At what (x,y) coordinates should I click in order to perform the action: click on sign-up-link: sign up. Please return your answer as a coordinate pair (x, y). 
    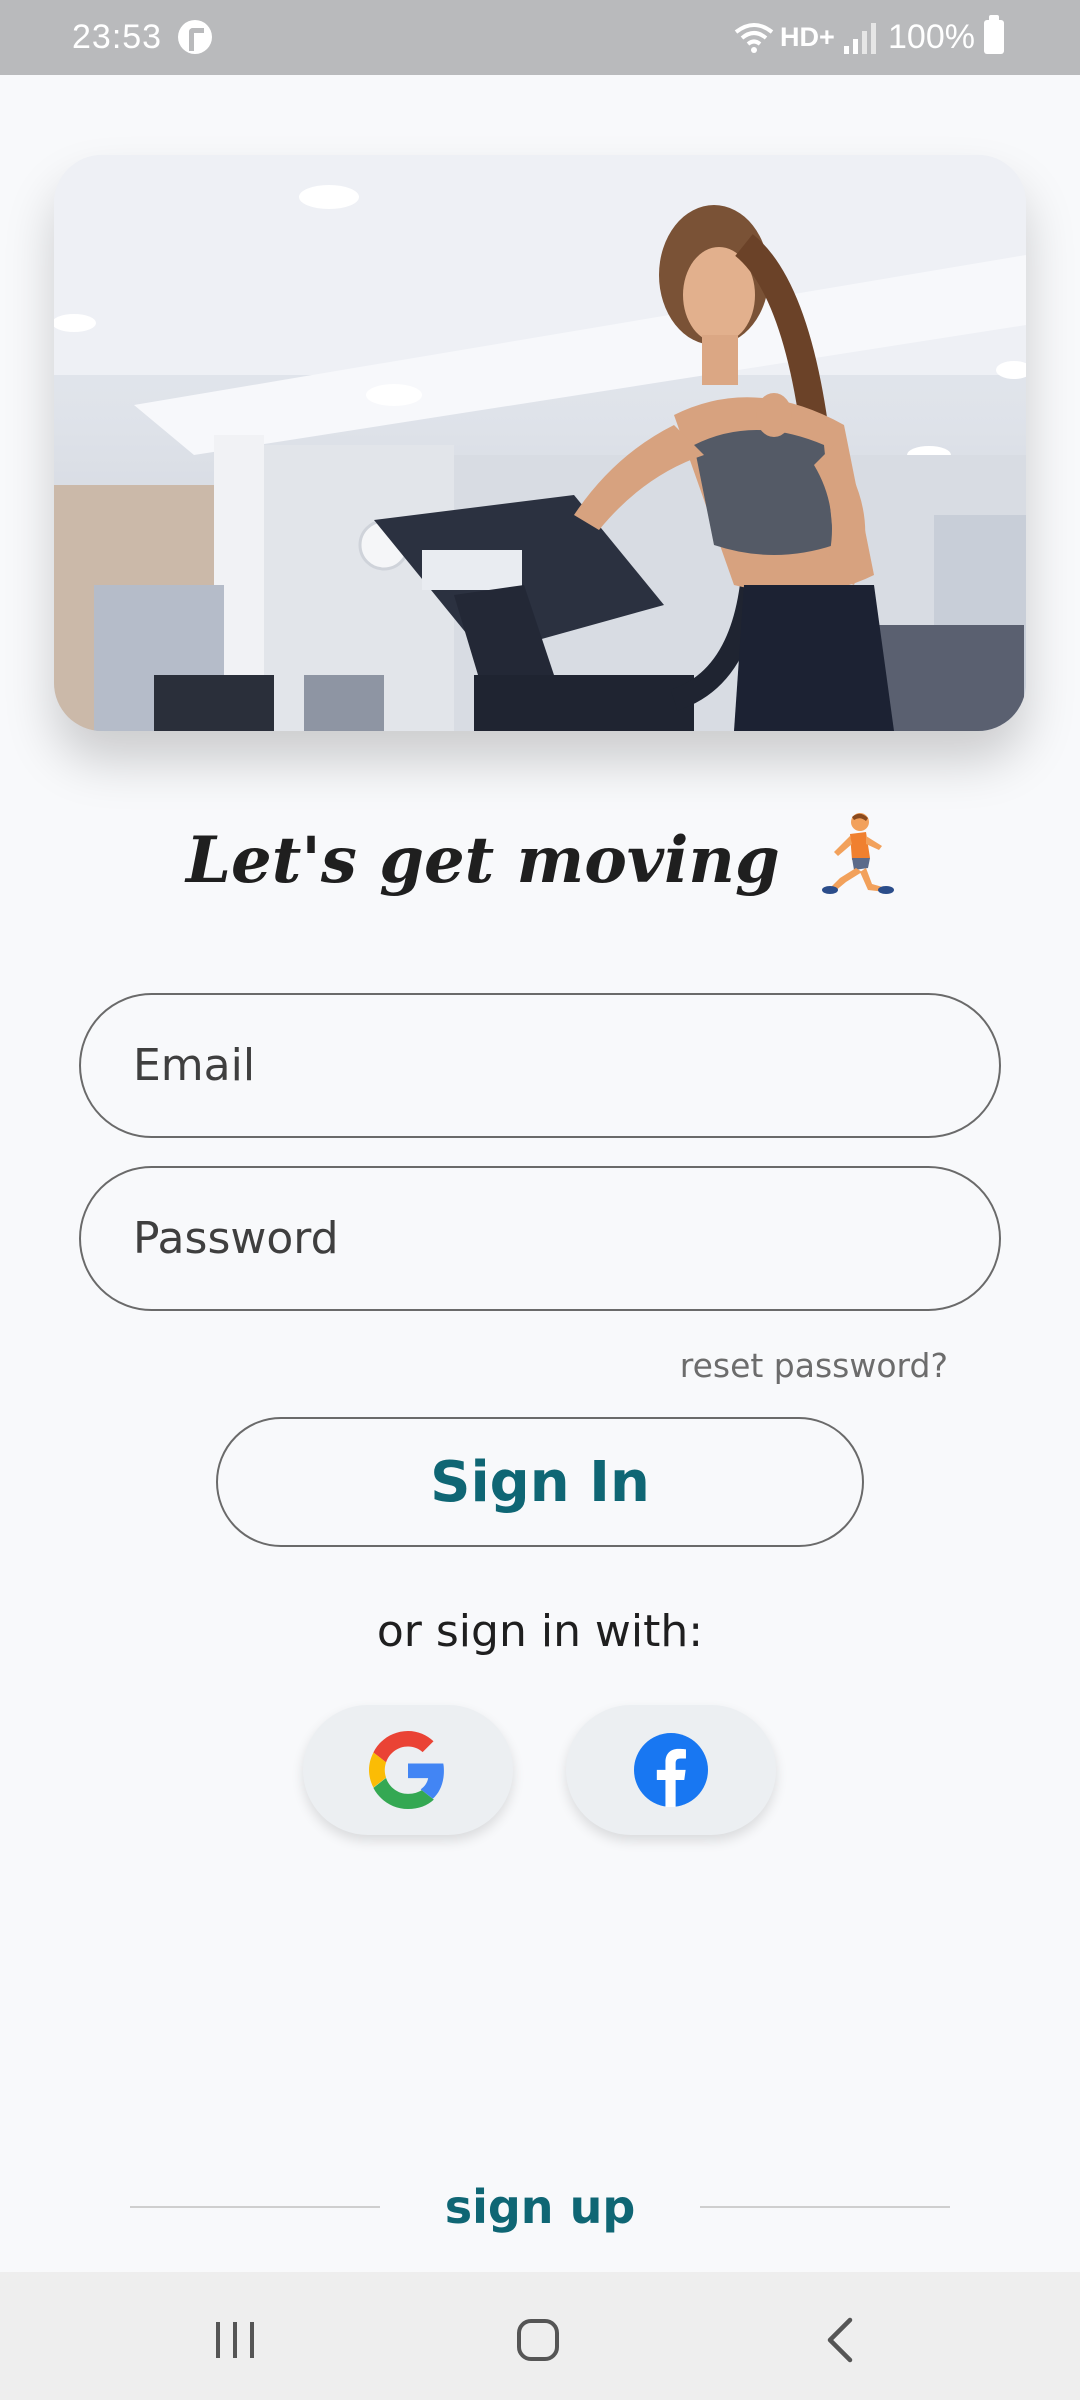
    Looking at the image, I should click on (540, 2207).